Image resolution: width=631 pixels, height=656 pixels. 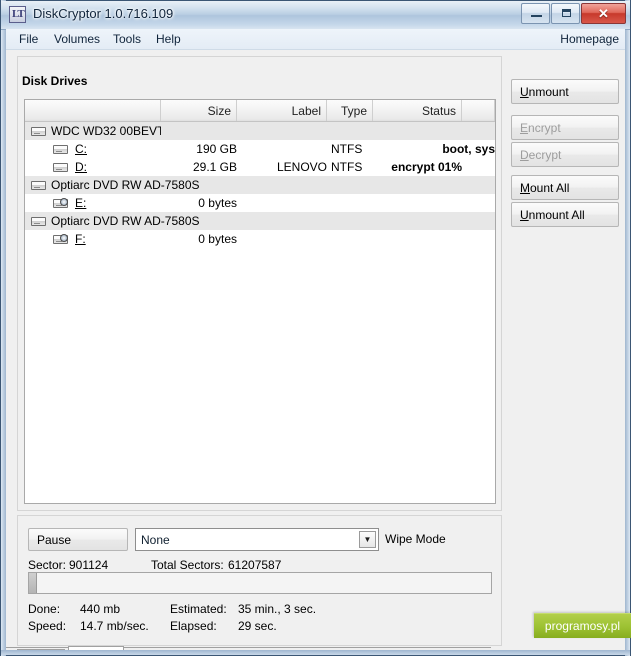 What do you see at coordinates (350, 110) in the screenshot?
I see `column-header-type: Type` at bounding box center [350, 110].